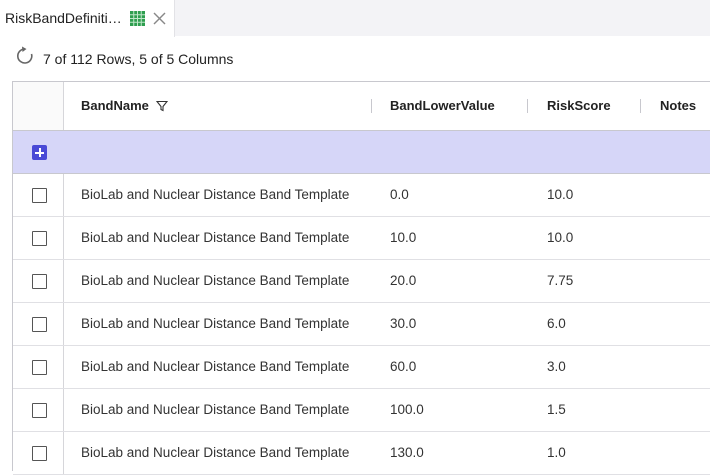  What do you see at coordinates (460, 238) in the screenshot?
I see `cell-bandlowervalue: 10.0` at bounding box center [460, 238].